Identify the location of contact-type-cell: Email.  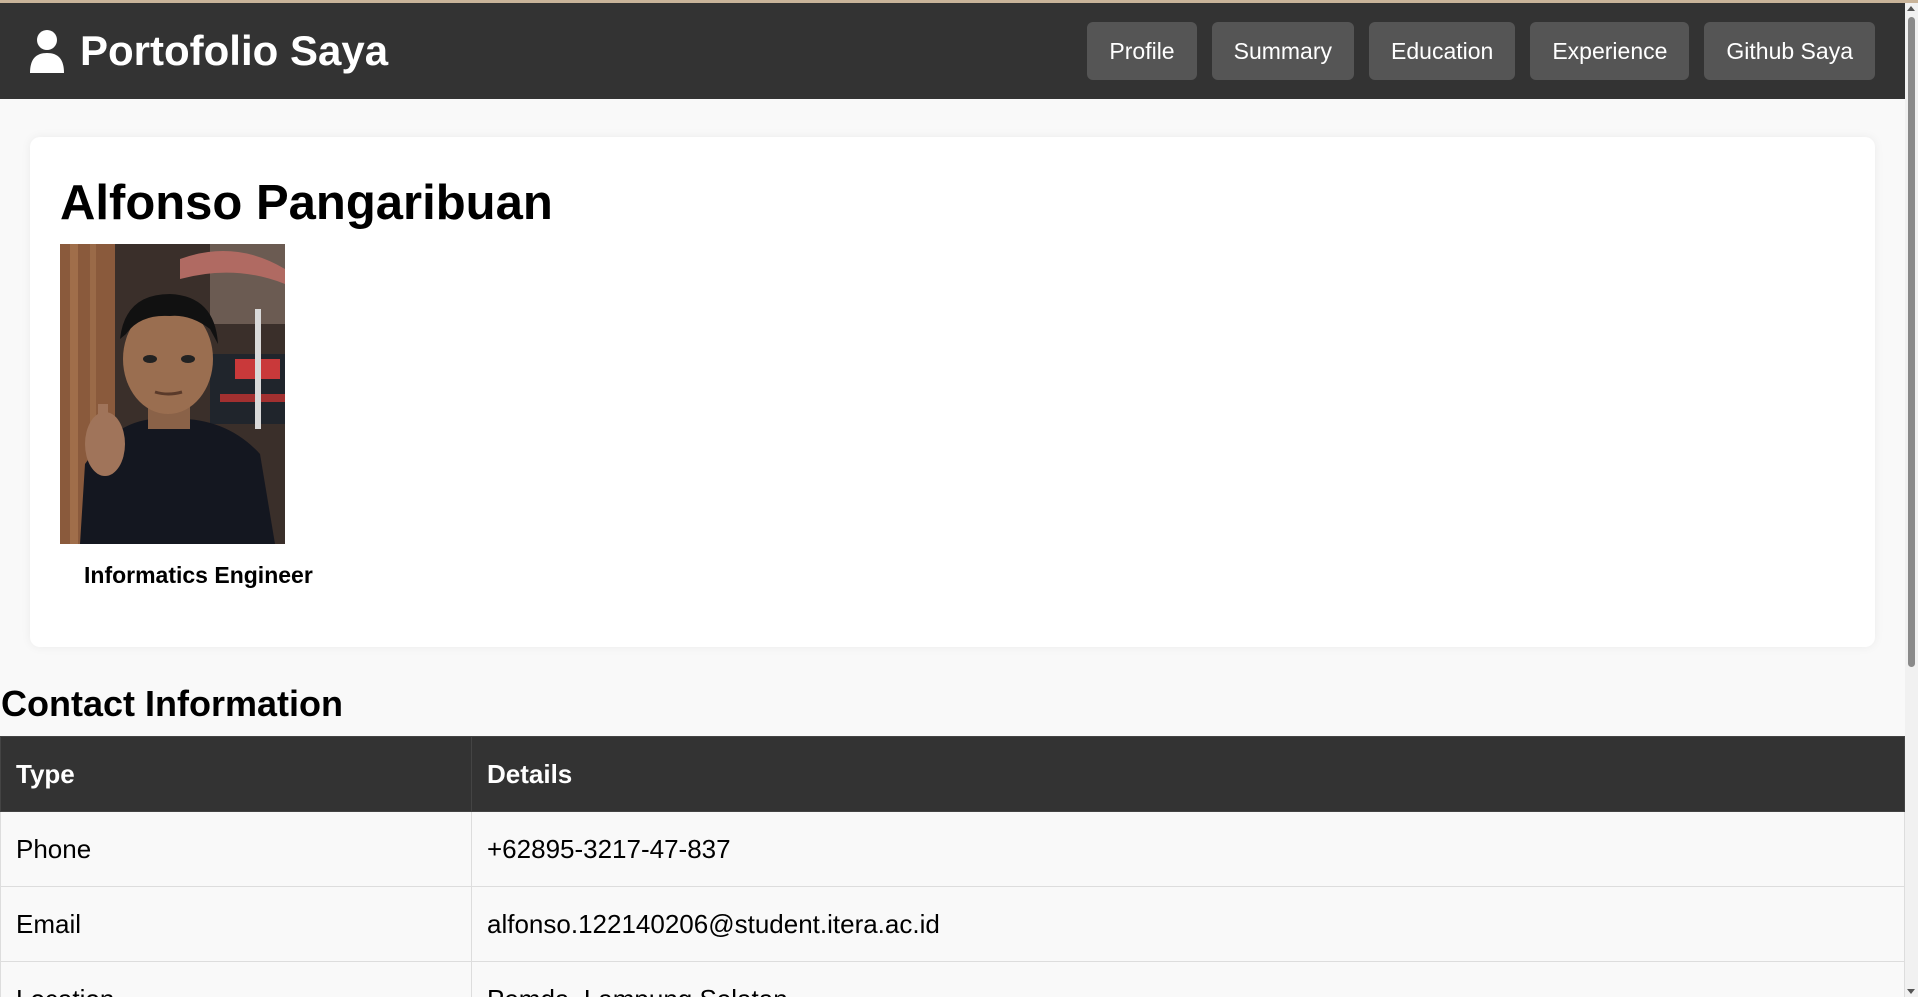
(236, 924).